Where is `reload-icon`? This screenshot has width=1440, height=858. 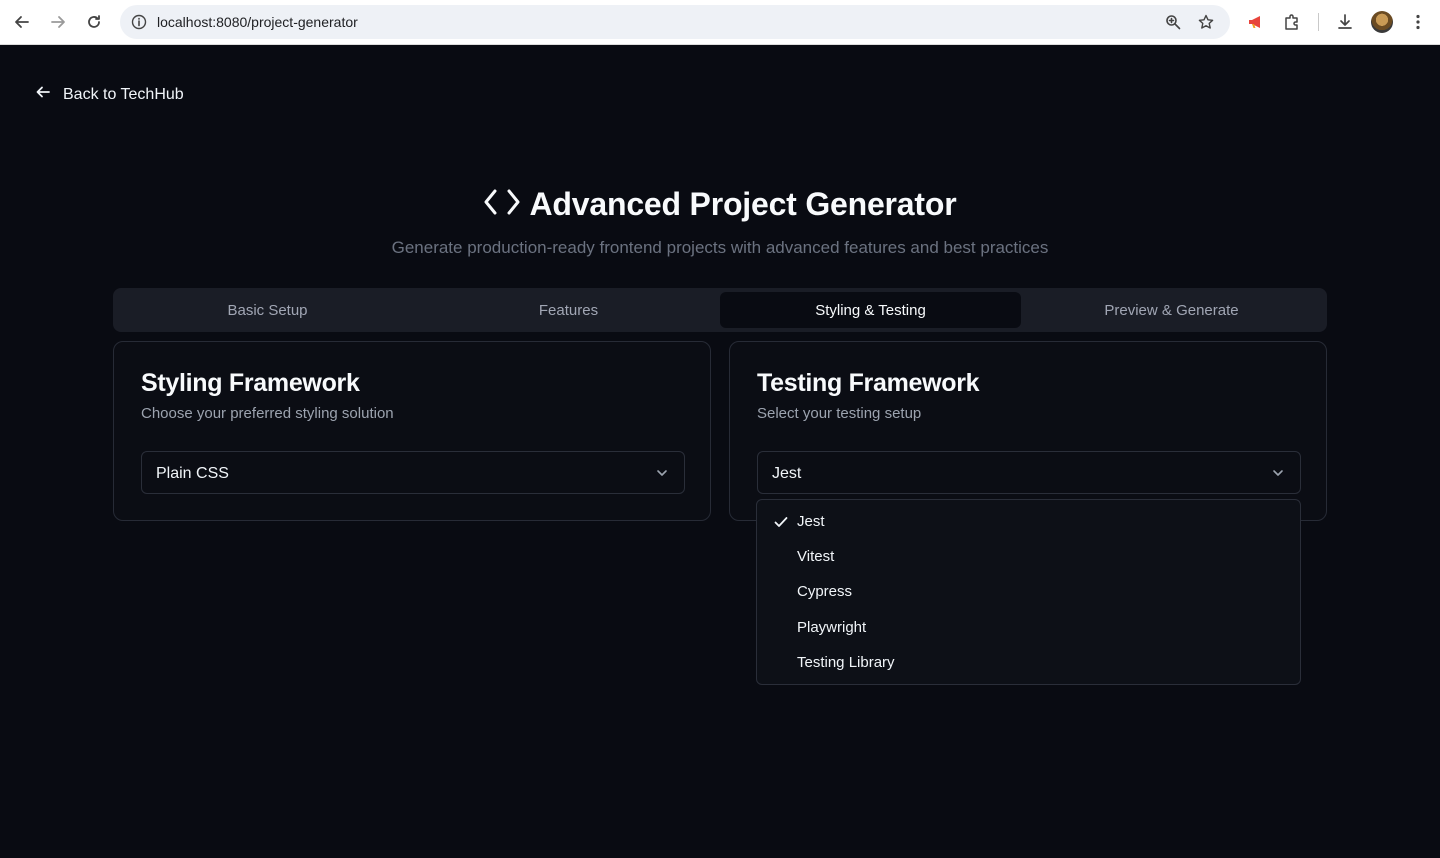 reload-icon is located at coordinates (94, 22).